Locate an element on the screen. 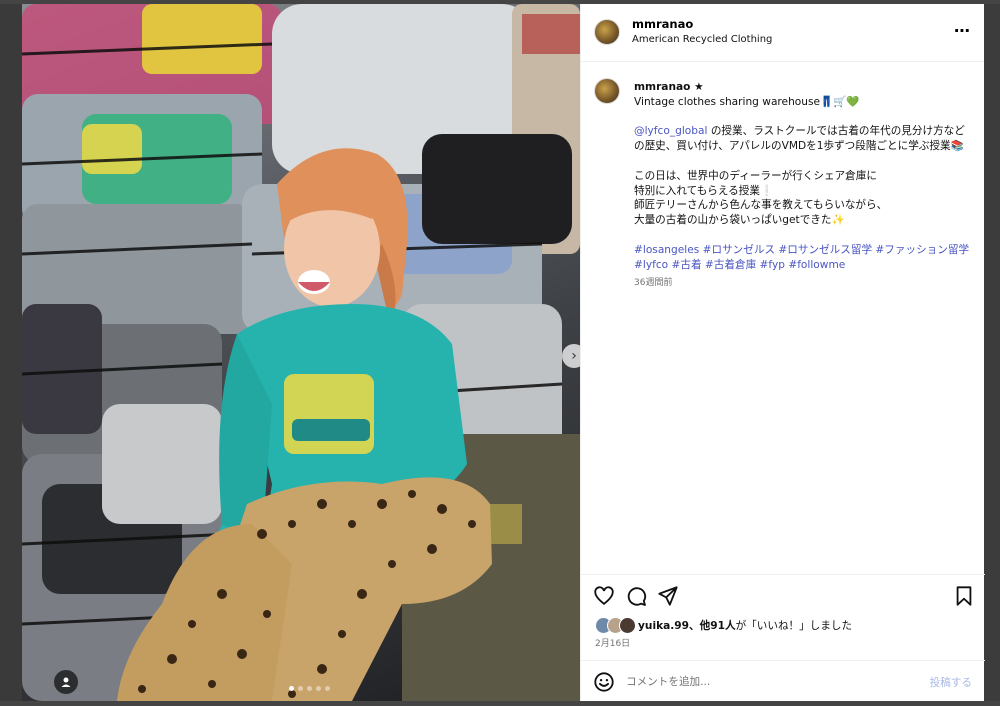 The image size is (1000, 706). post-time: 36週間前 is located at coordinates (804, 283).